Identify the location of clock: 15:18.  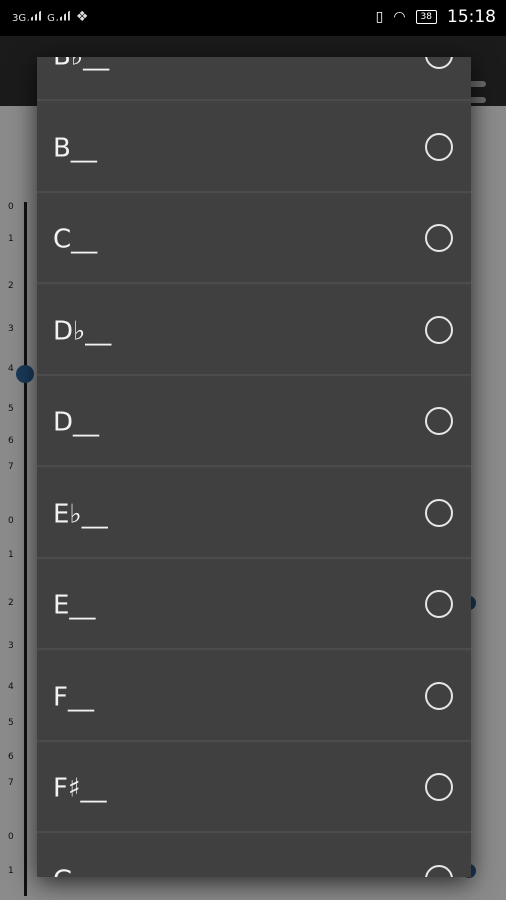
(471, 17).